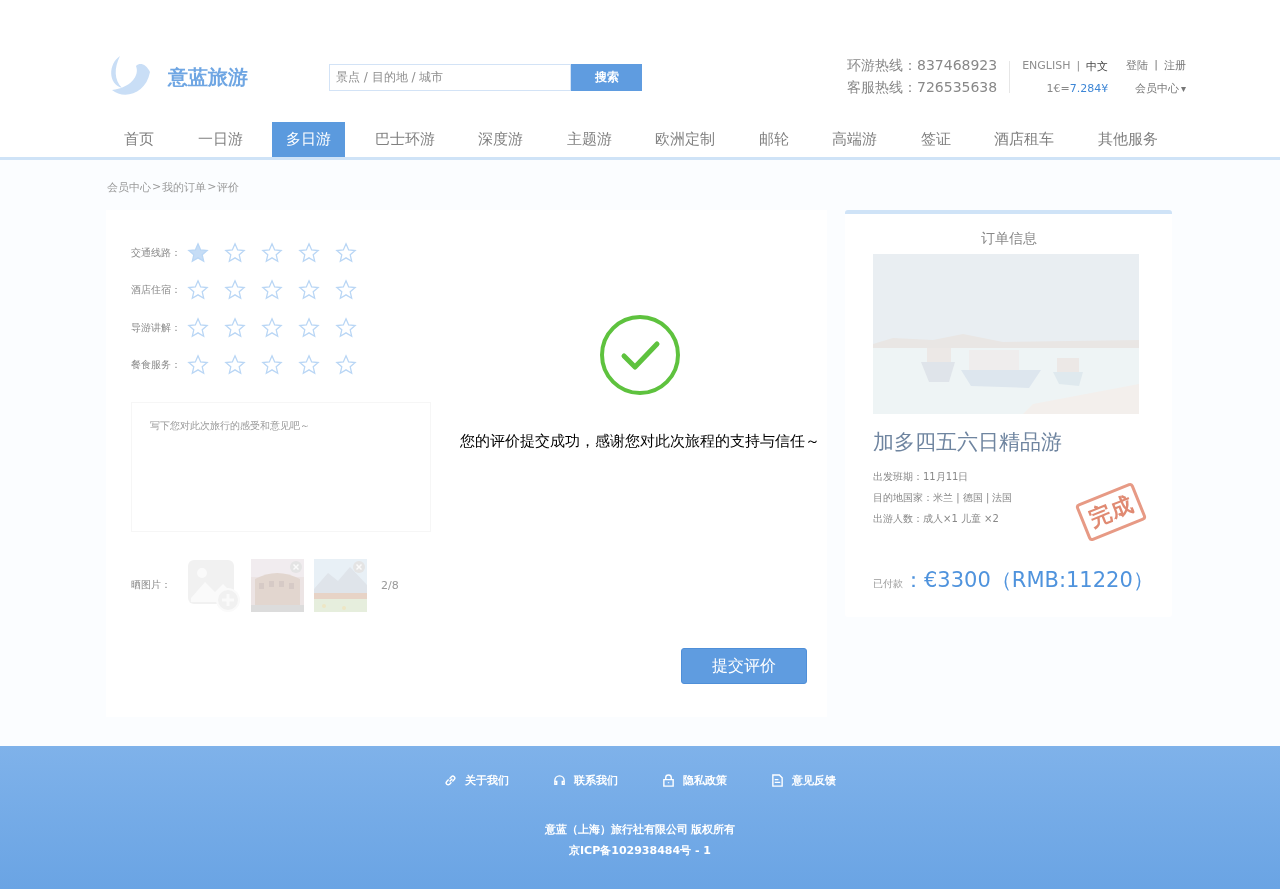 The height and width of the screenshot is (889, 1280). I want to click on footer-link: 联系我们, so click(596, 780).